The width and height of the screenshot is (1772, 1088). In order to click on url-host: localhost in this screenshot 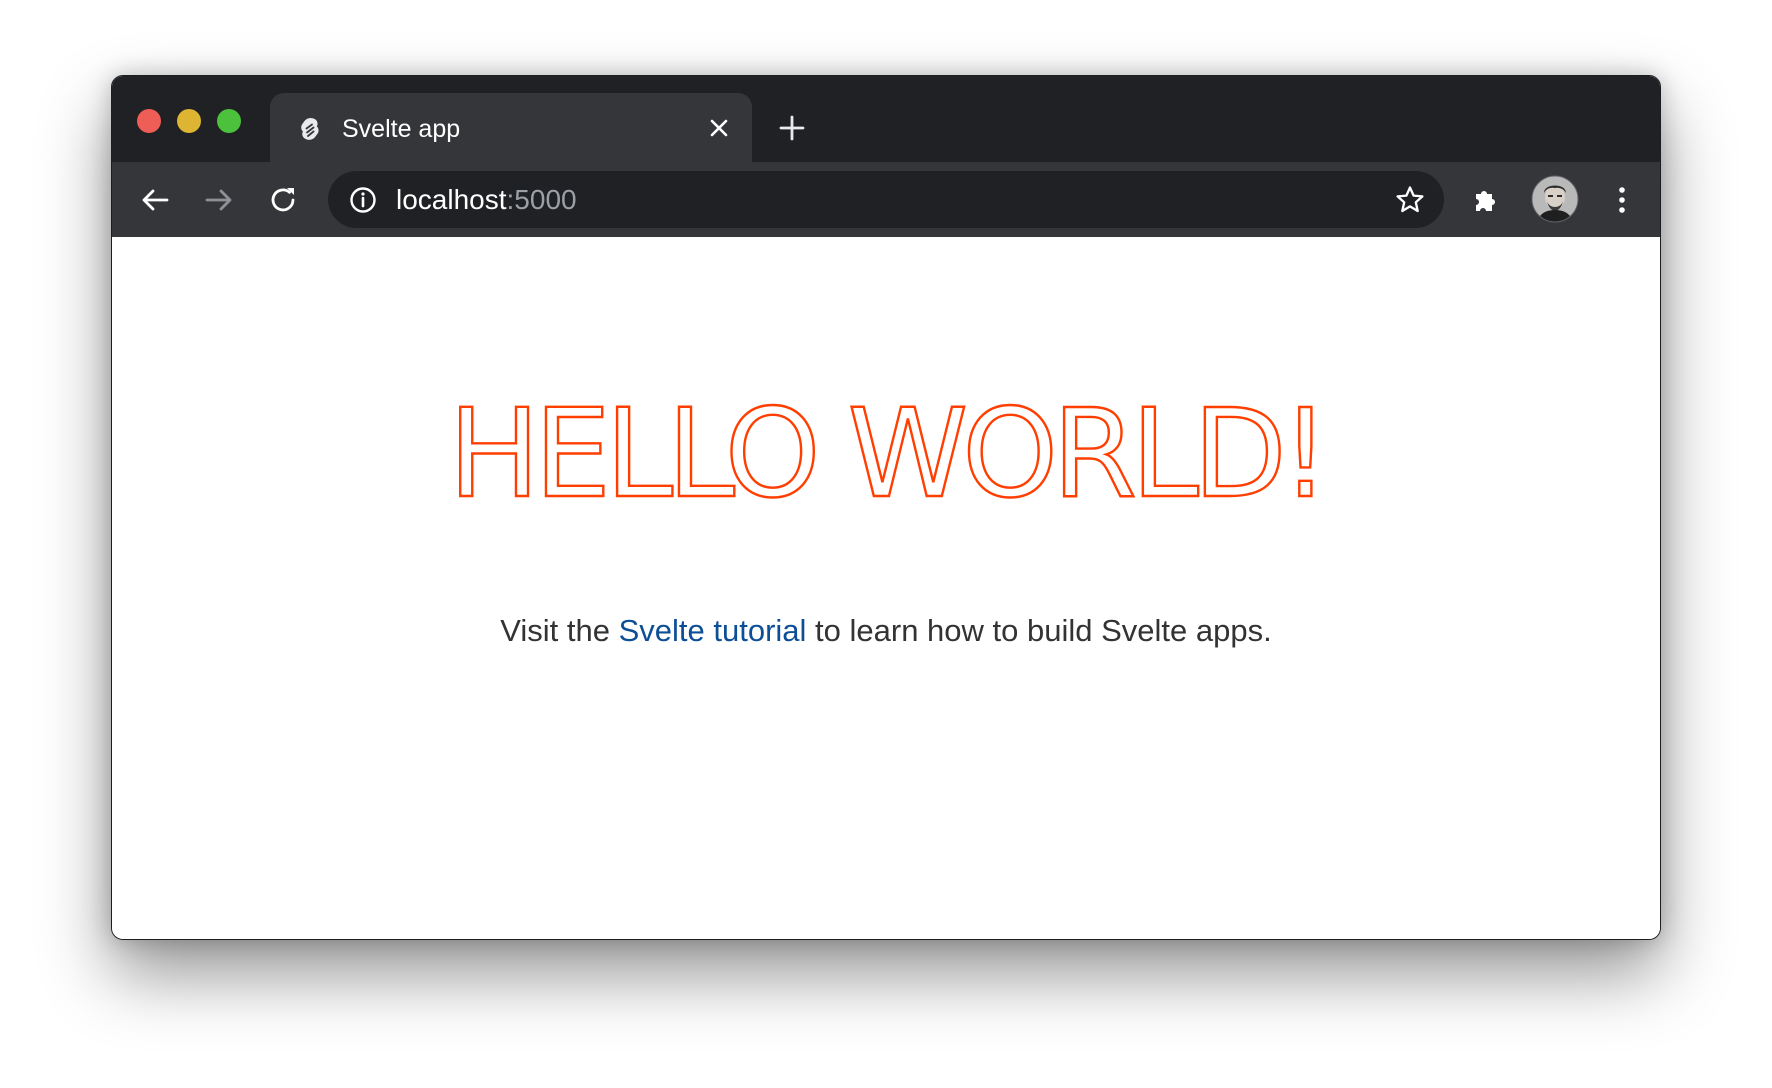, I will do `click(451, 199)`.